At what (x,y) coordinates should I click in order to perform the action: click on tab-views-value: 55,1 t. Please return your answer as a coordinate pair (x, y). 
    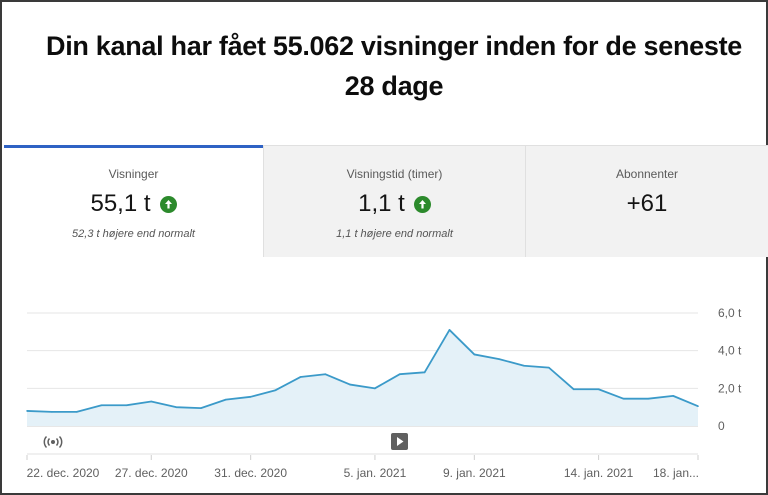
    Looking at the image, I should click on (120, 203).